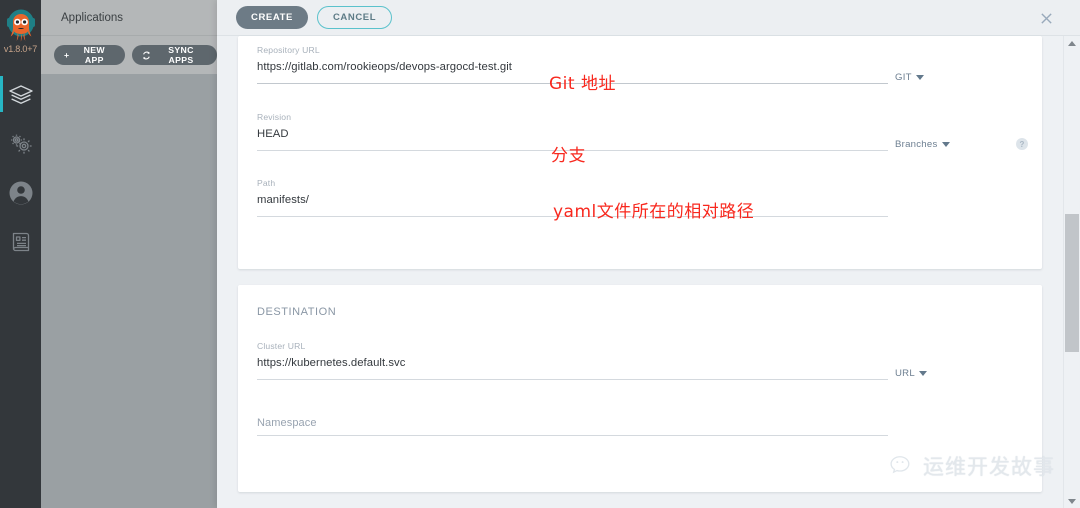 This screenshot has width=1080, height=508. Describe the element at coordinates (903, 77) in the screenshot. I see `repository-type-value: GIT` at that location.